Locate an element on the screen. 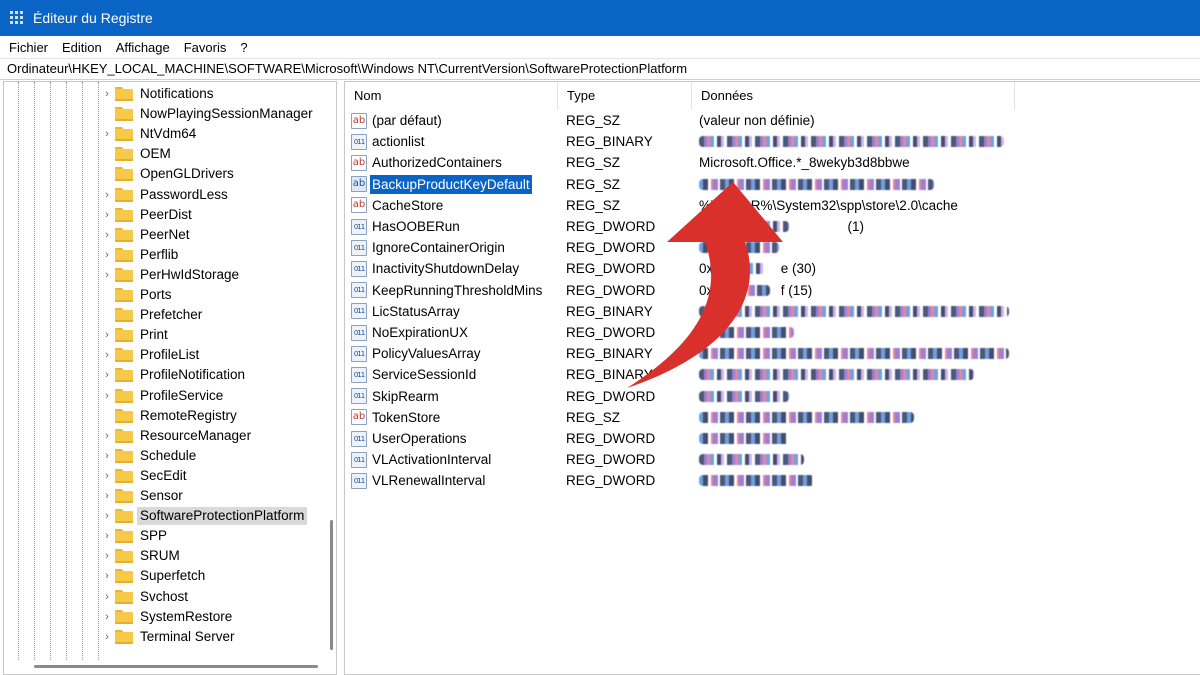  tree-item-label: Perflib is located at coordinates (159, 254).